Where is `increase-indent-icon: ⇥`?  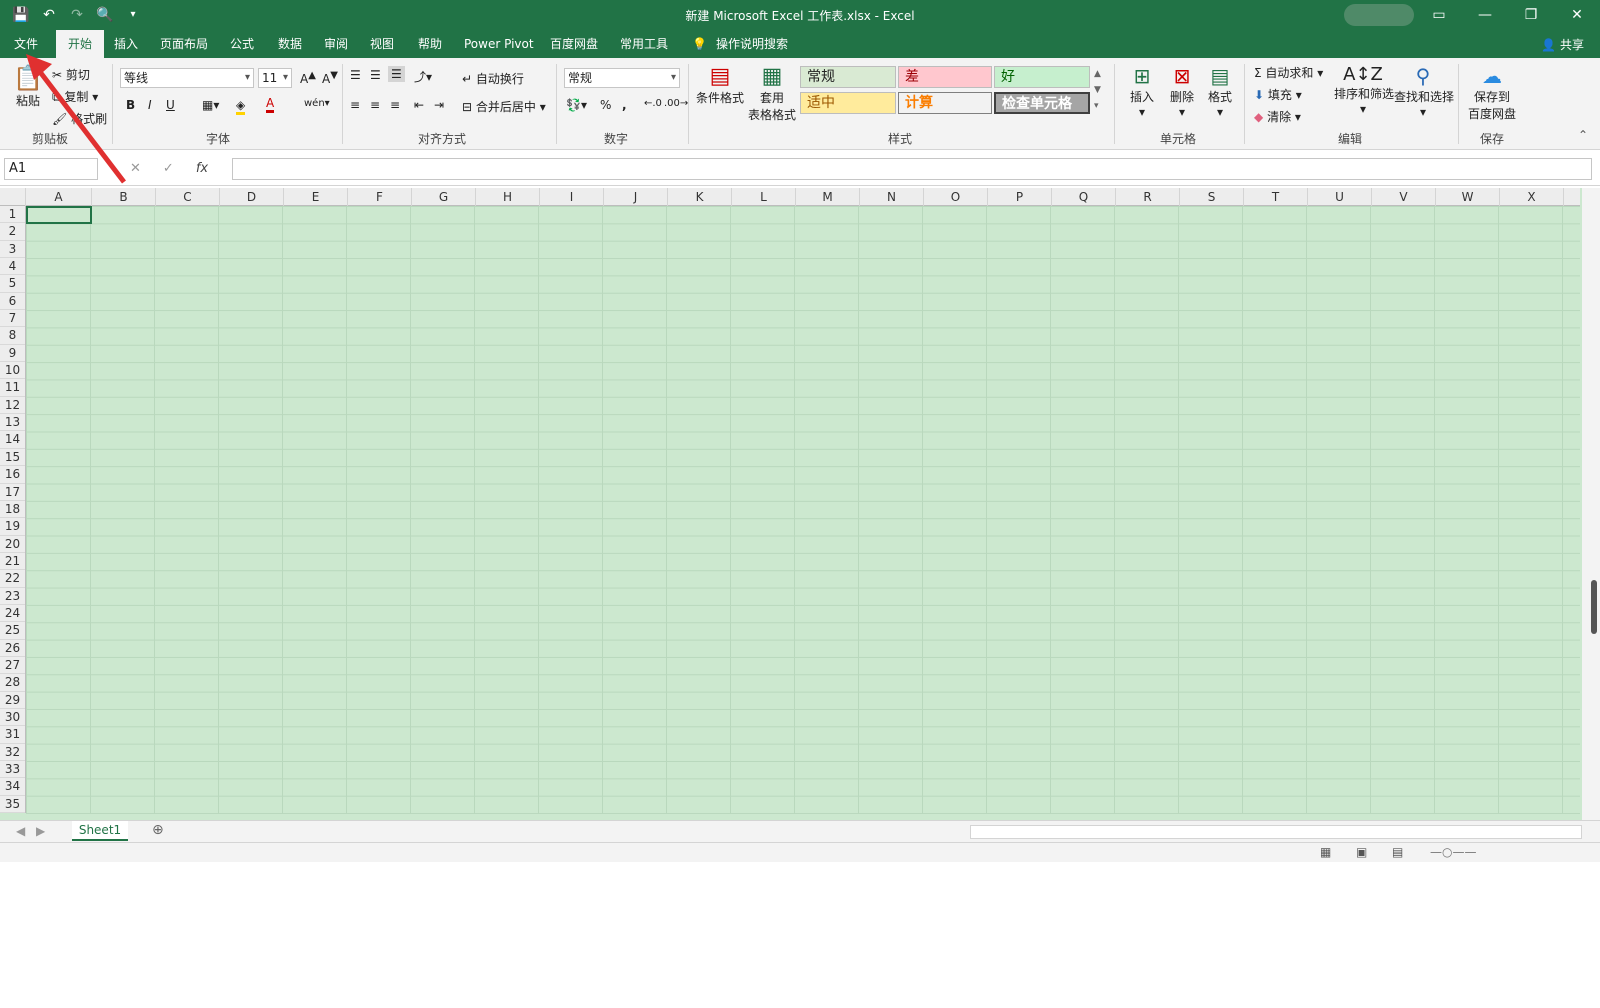
increase-indent-icon: ⇥ is located at coordinates (439, 105).